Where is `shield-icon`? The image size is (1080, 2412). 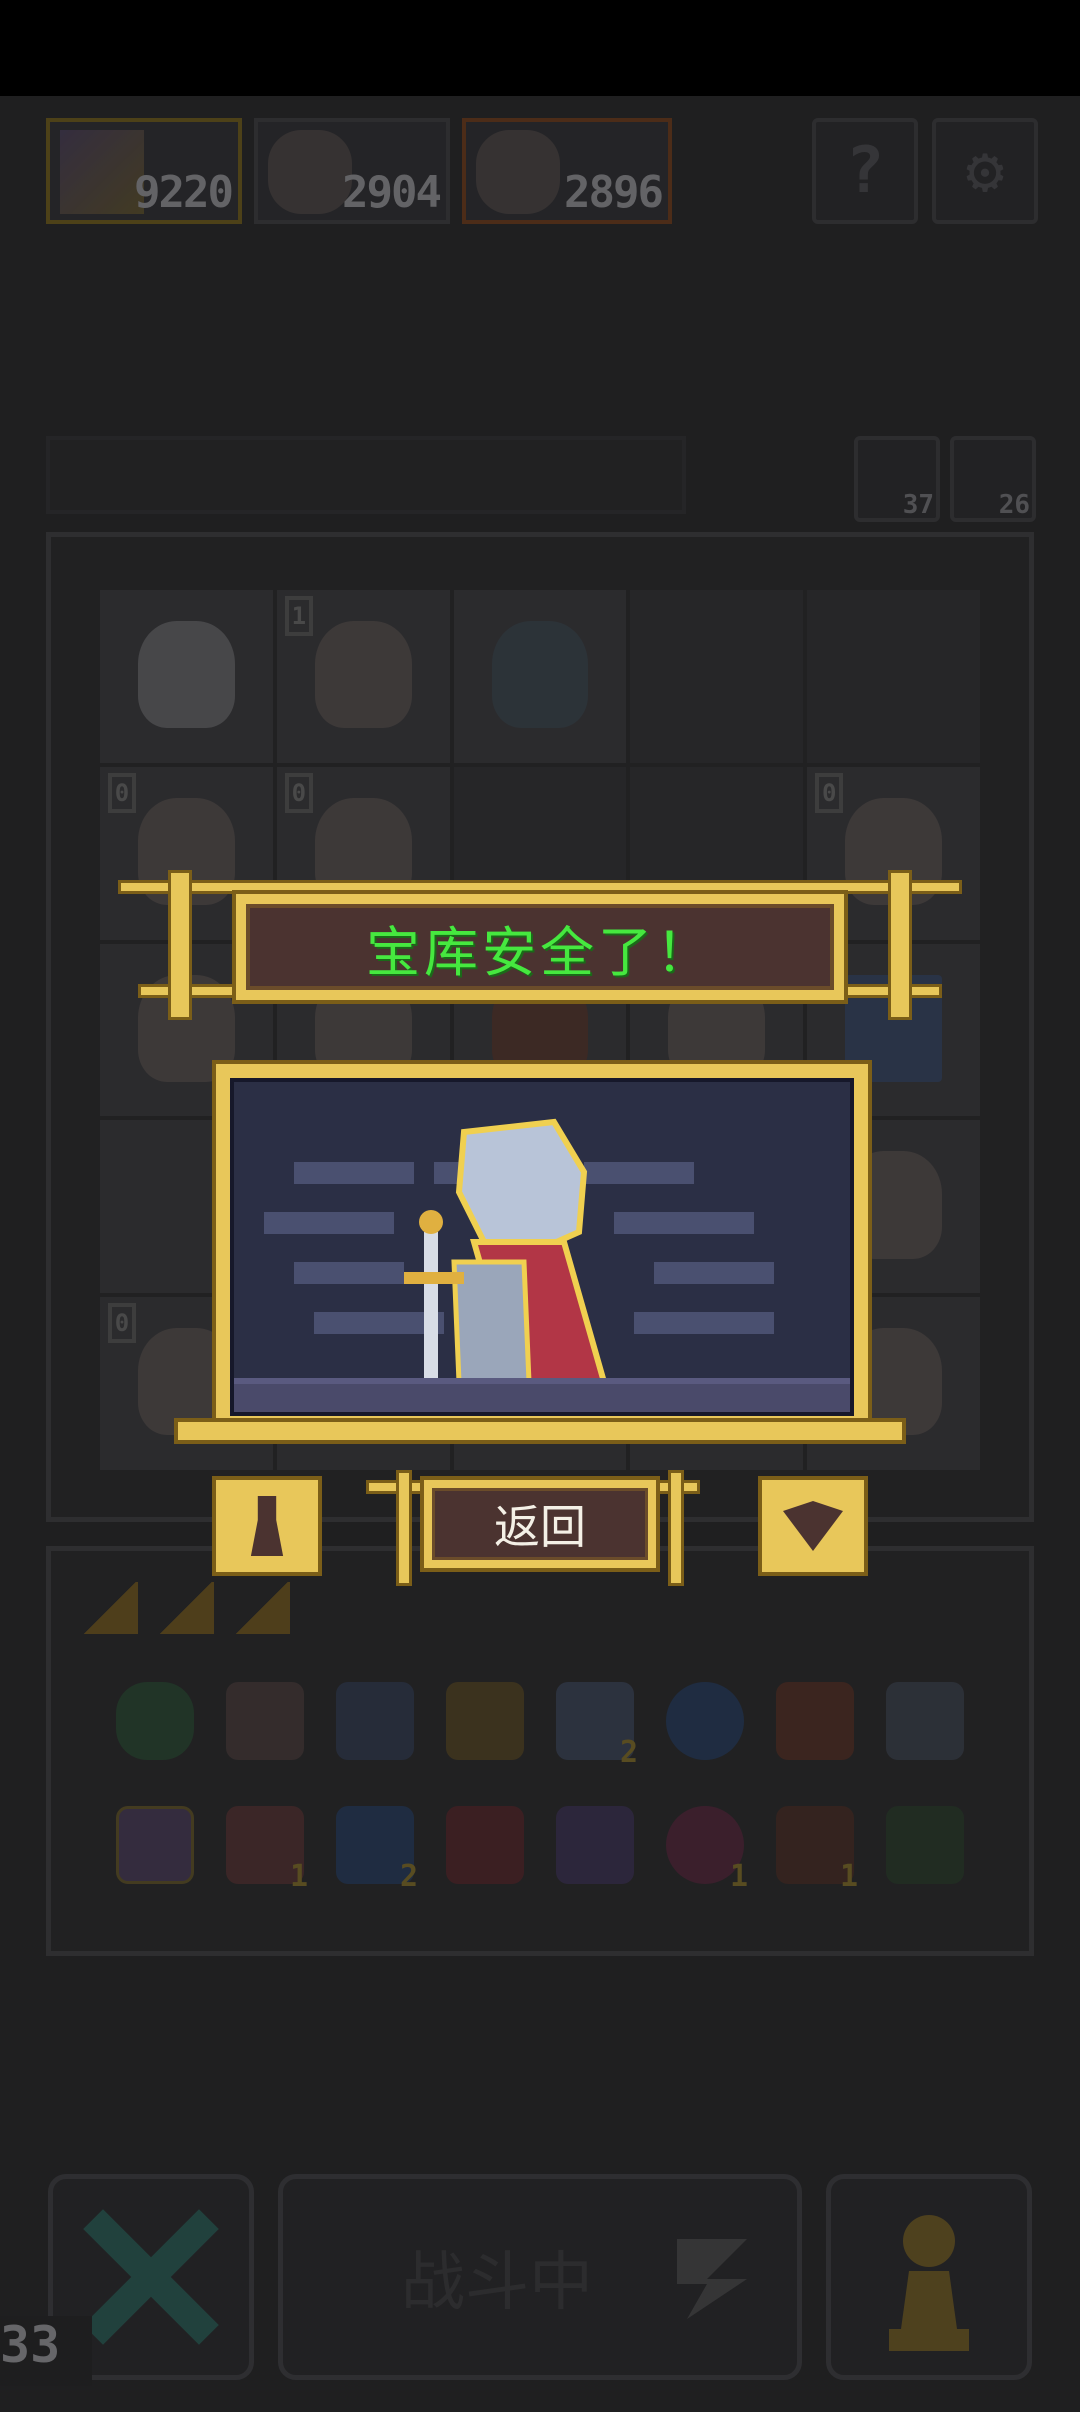 shield-icon is located at coordinates (813, 1526).